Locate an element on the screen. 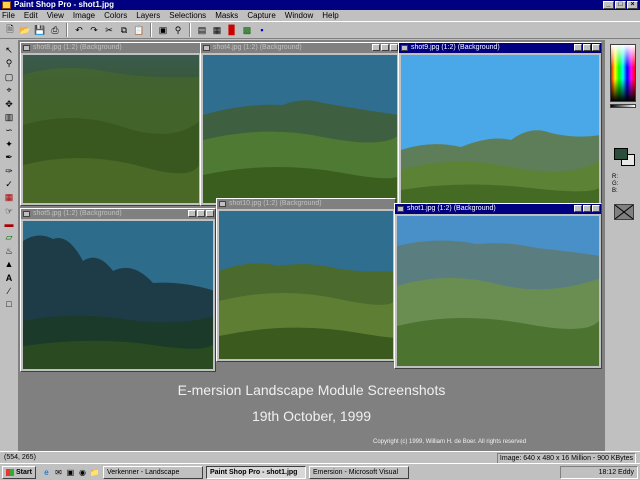 This screenshot has height=480, width=640. taskbar-button-explorer: Verkenner - Landscape is located at coordinates (152, 472).